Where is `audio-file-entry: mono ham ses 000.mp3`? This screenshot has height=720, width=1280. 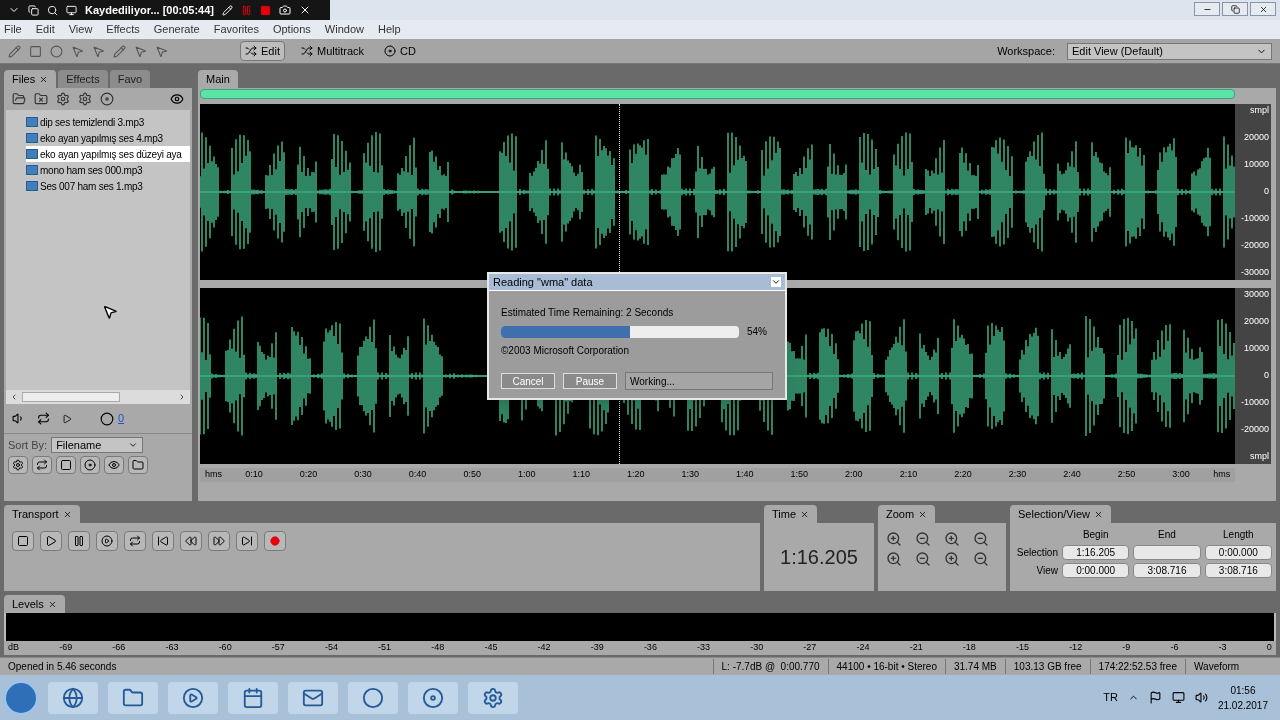
audio-file-entry: mono ham ses 000.mp3 is located at coordinates (108, 170).